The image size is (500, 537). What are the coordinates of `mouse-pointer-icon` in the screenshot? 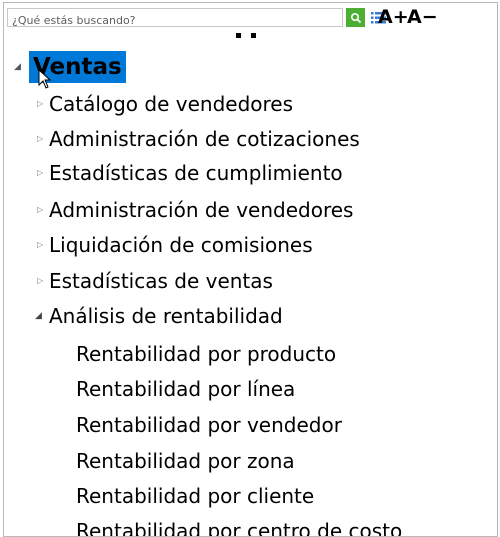 It's located at (45, 79).